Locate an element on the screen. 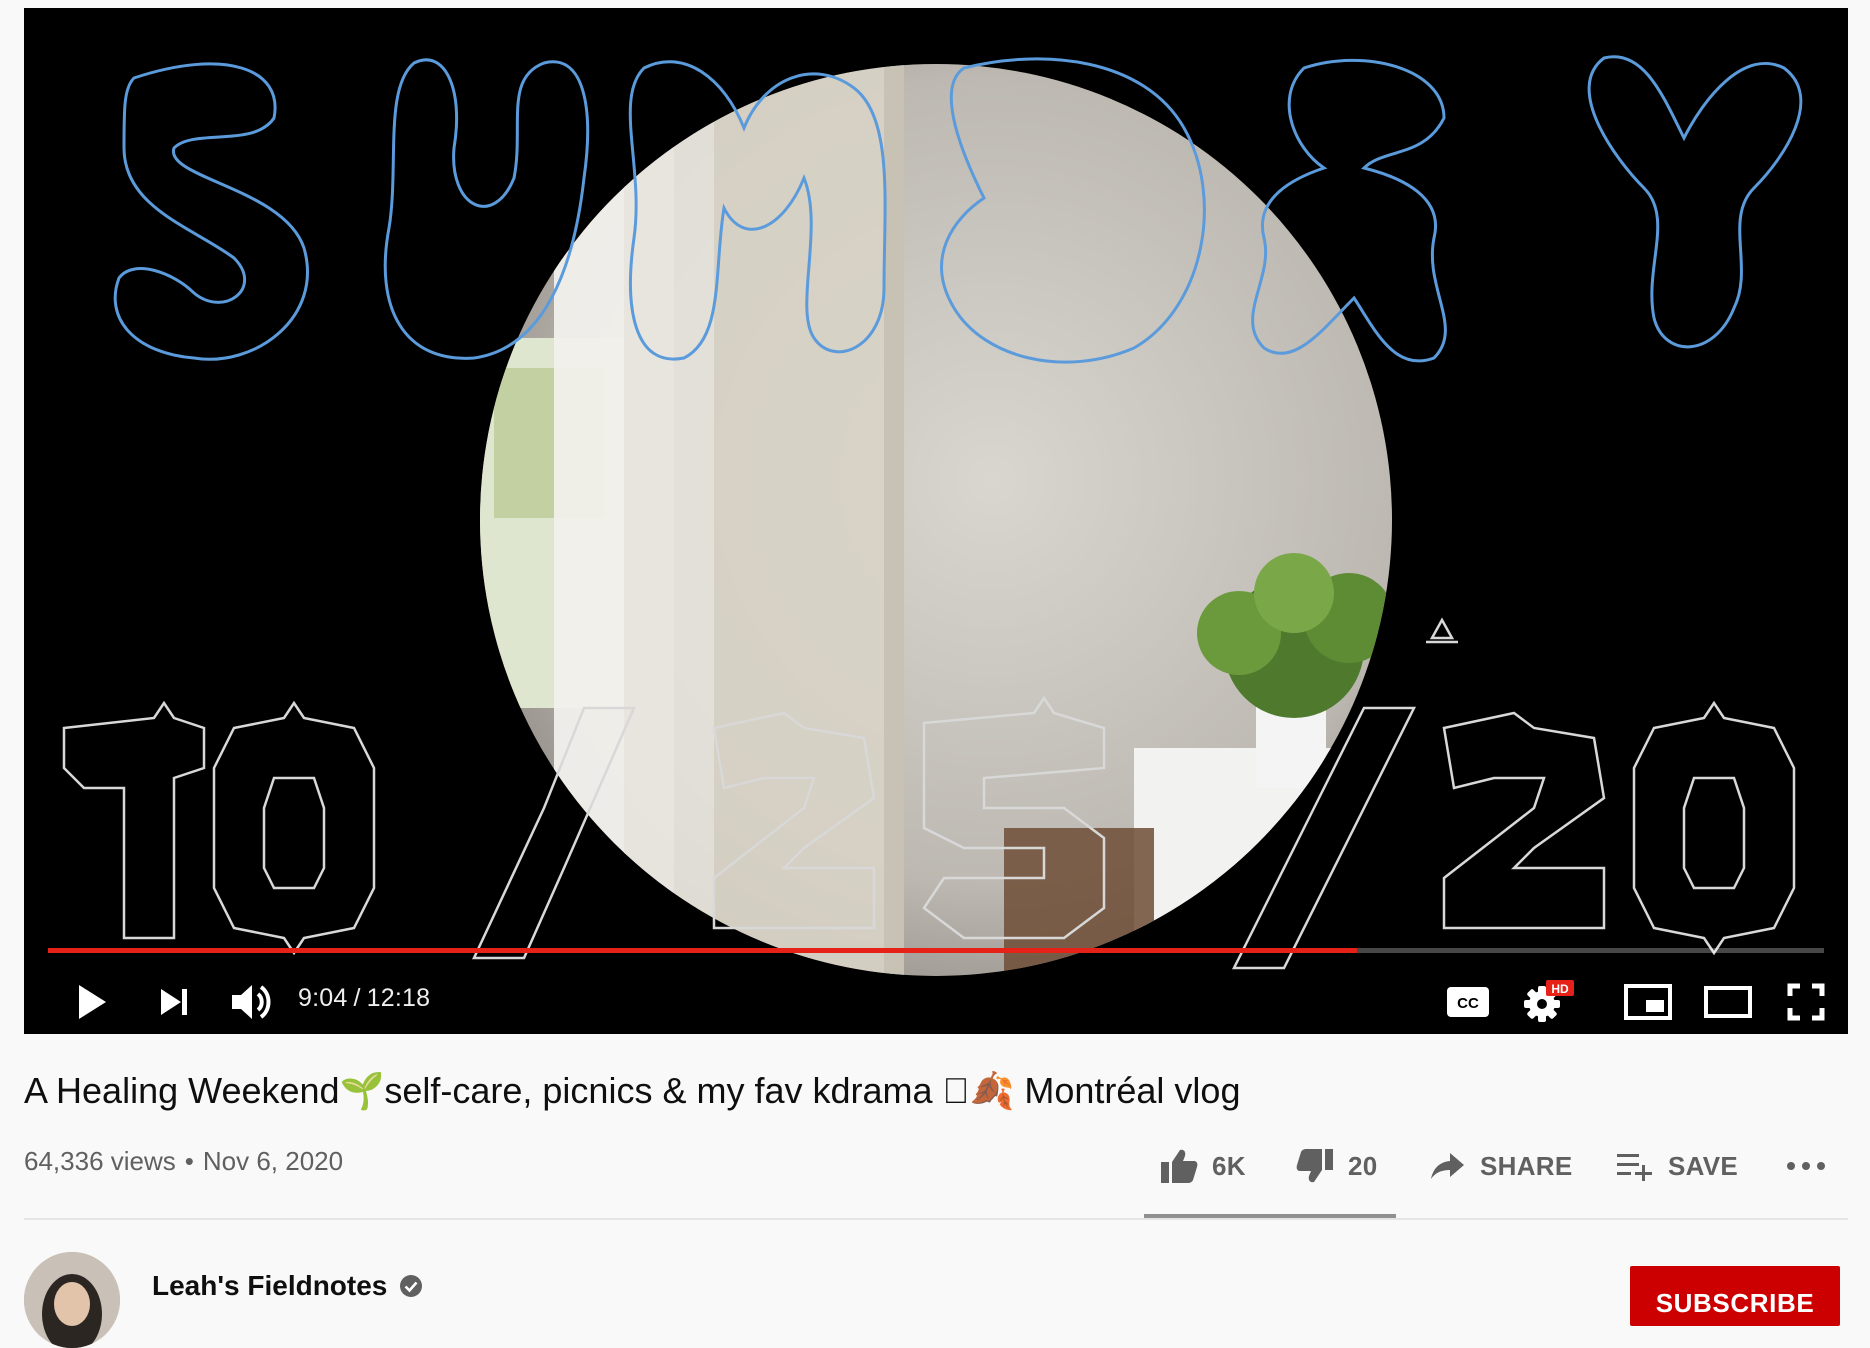 The image size is (1870, 1348). channel-avatar is located at coordinates (72, 1300).